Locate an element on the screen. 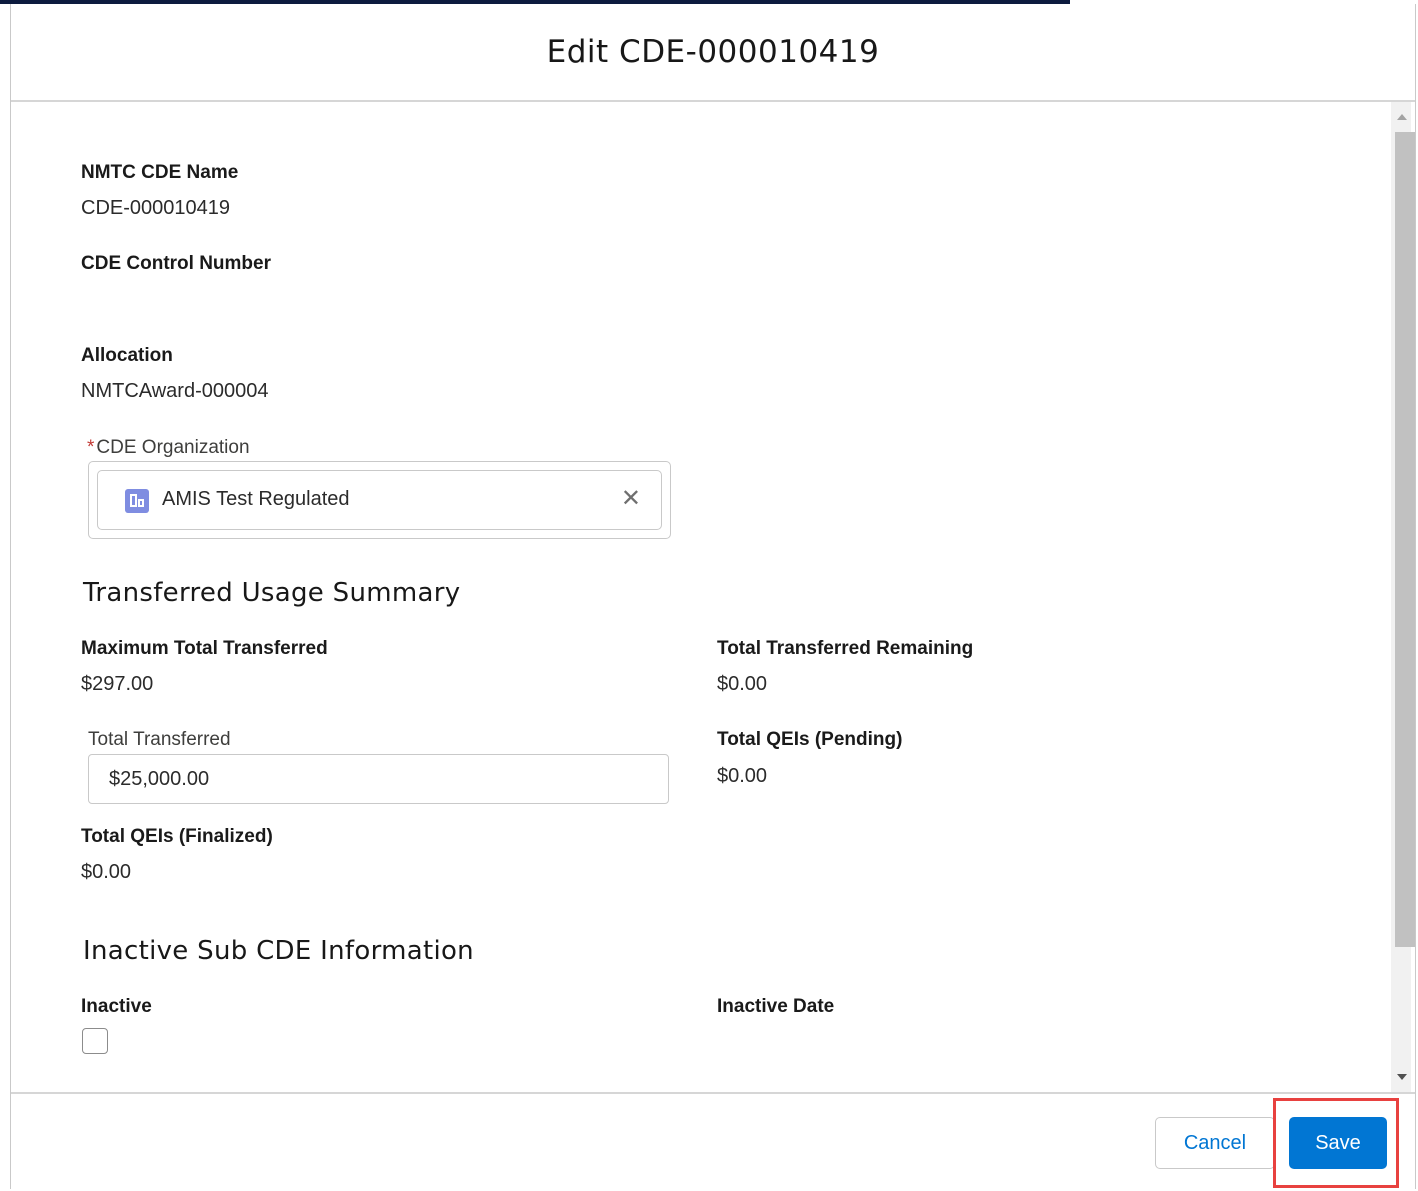 The width and height of the screenshot is (1418, 1191). modal-title: Edit CDE-000010419 is located at coordinates (713, 52).